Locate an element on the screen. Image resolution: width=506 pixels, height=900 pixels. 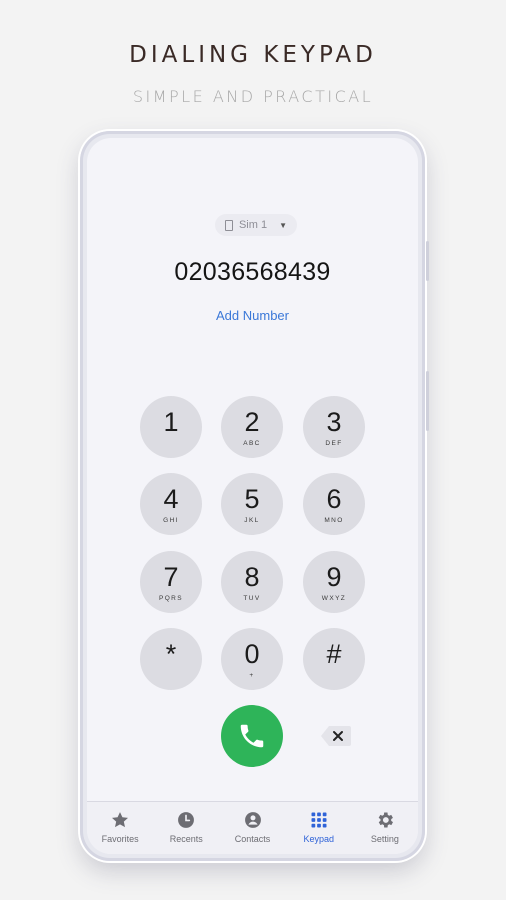
keypad-icon is located at coordinates (319, 820).